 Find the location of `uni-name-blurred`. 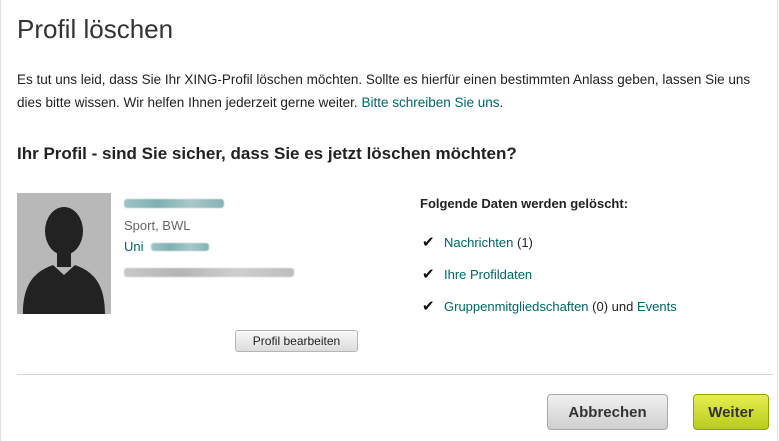

uni-name-blurred is located at coordinates (180, 247).